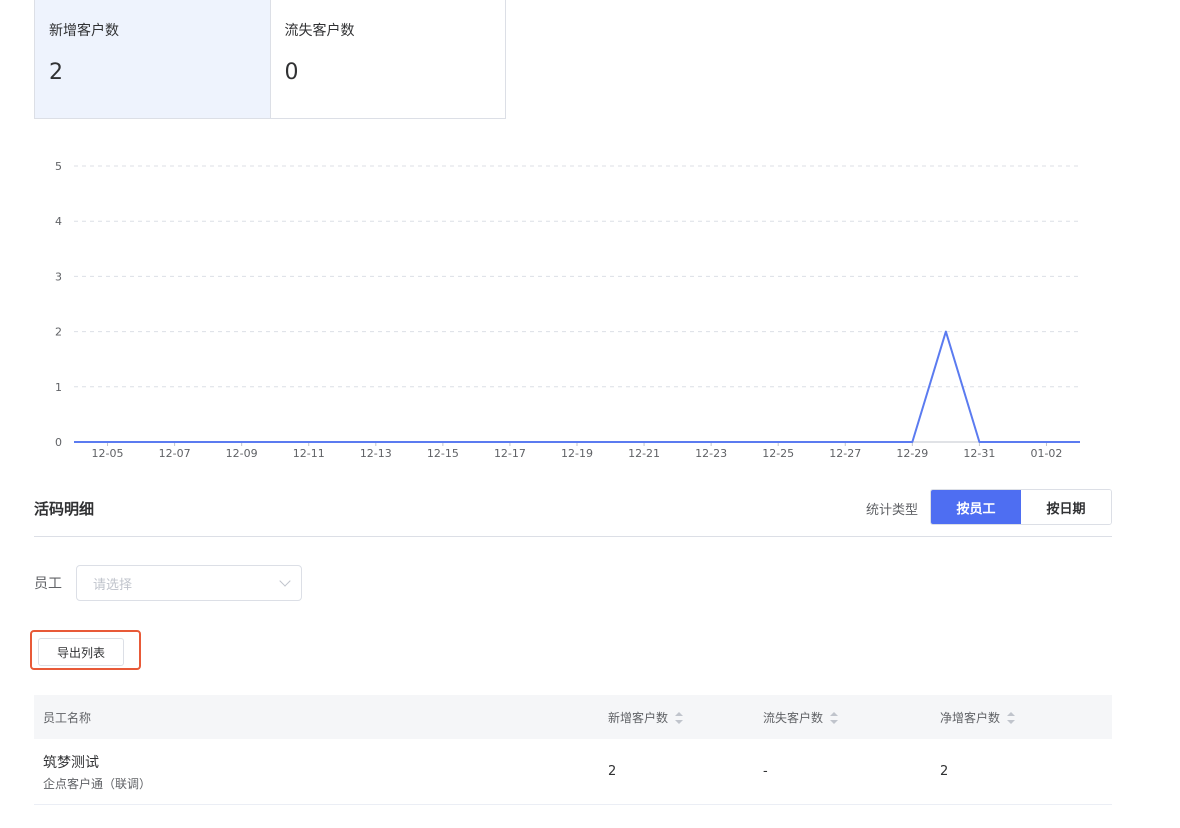  Describe the element at coordinates (577, 453) in the screenshot. I see `x-tick-label: 12-19` at that location.